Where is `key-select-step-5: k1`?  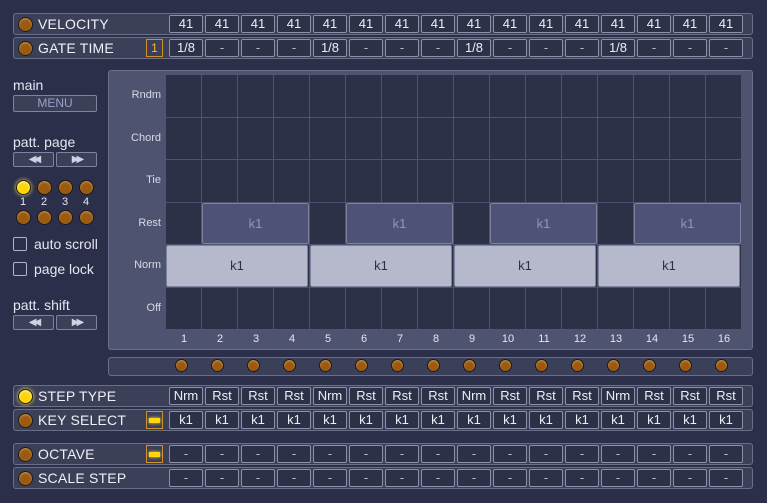
key-select-step-5: k1 is located at coordinates (330, 420).